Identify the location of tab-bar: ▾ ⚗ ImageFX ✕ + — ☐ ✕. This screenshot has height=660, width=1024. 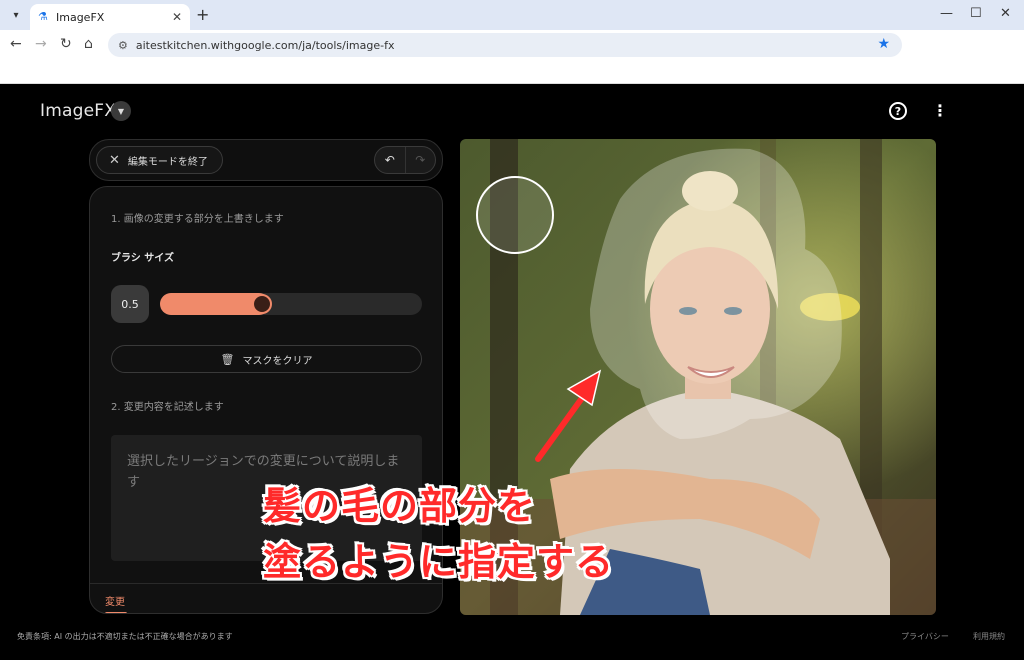
(512, 15).